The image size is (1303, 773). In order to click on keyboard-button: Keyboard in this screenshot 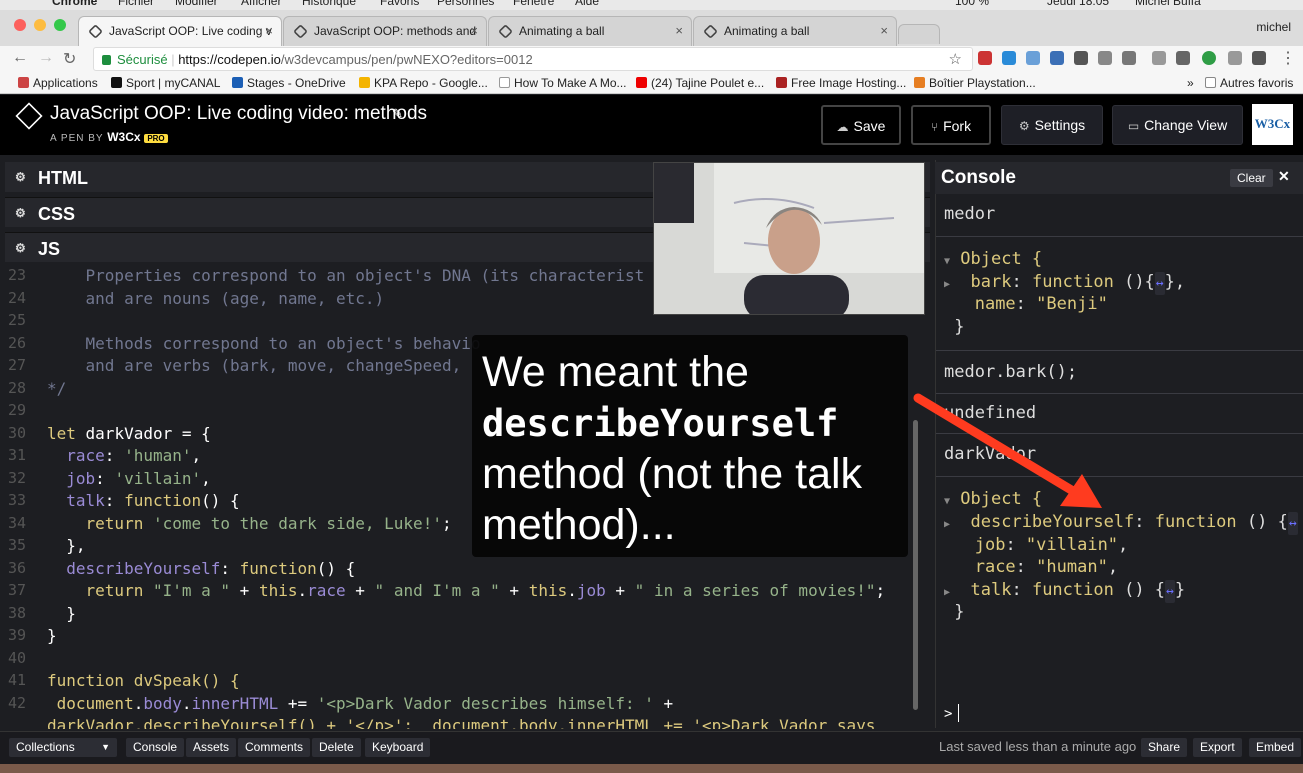, I will do `click(398, 747)`.